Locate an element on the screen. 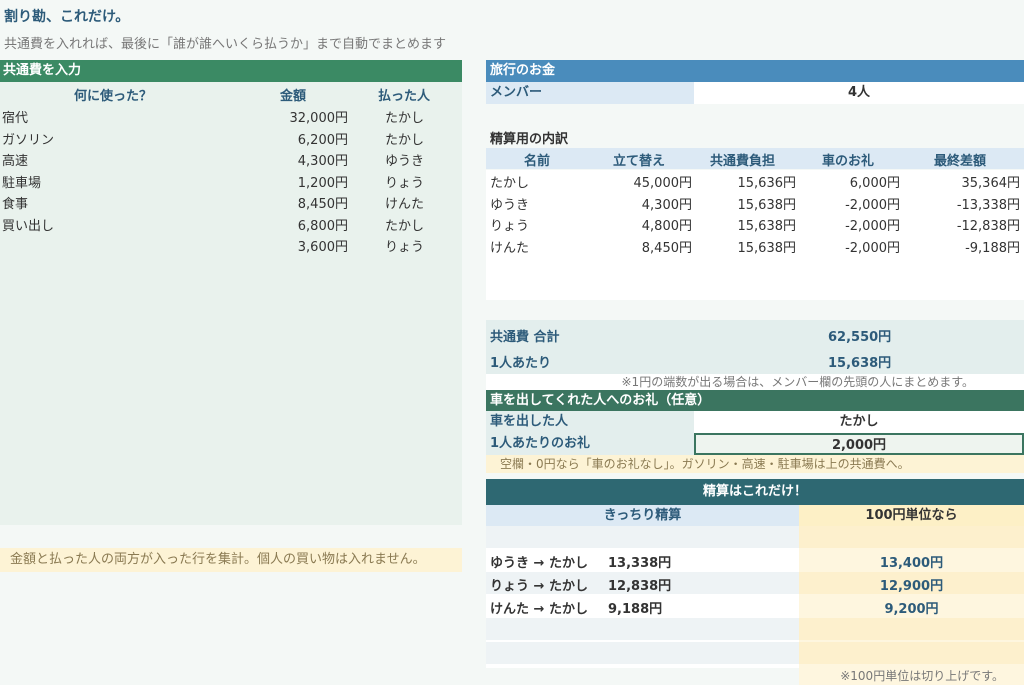 The image size is (1024, 685). breakdown-paid: 4,300円 is located at coordinates (666, 205).